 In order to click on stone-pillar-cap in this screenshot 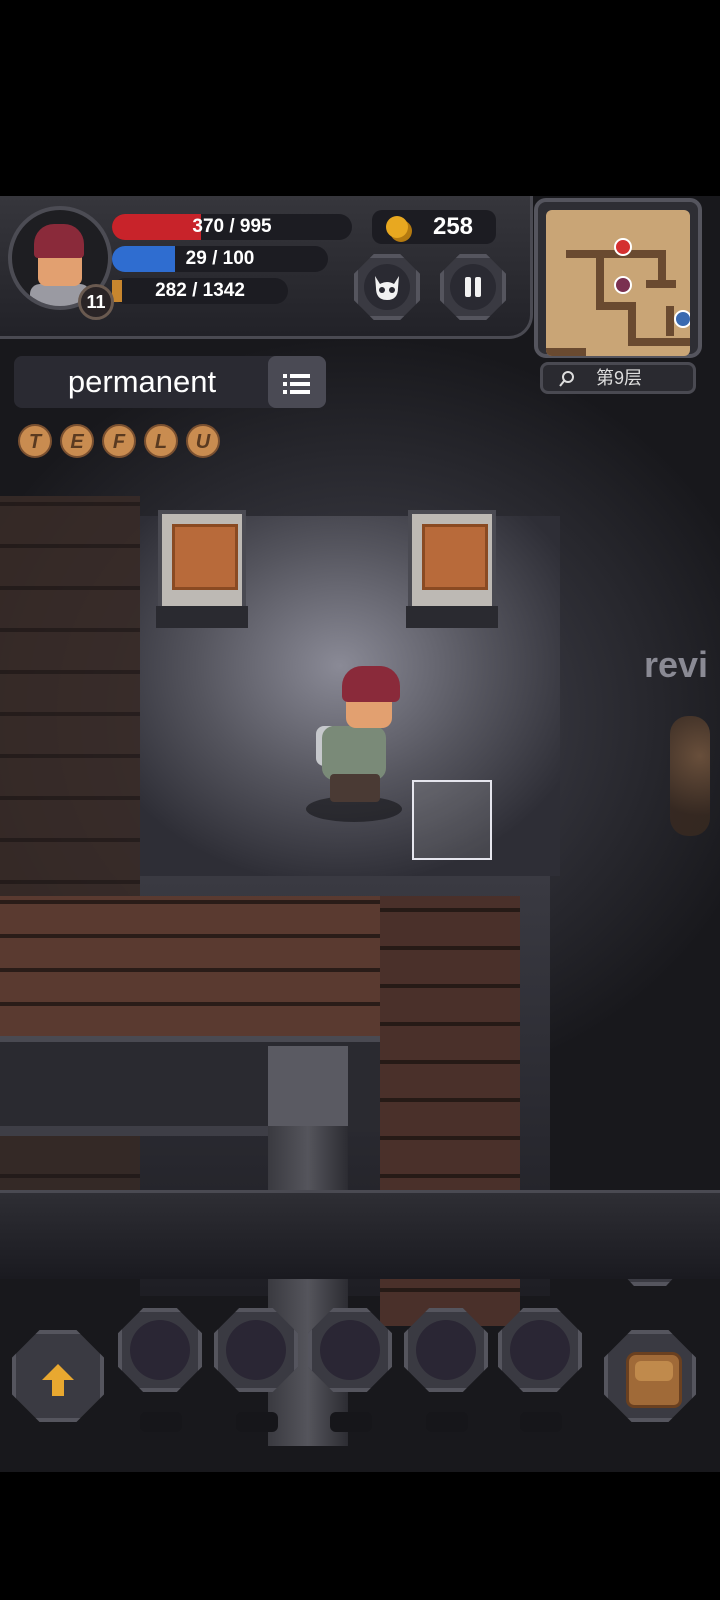, I will do `click(308, 1086)`.